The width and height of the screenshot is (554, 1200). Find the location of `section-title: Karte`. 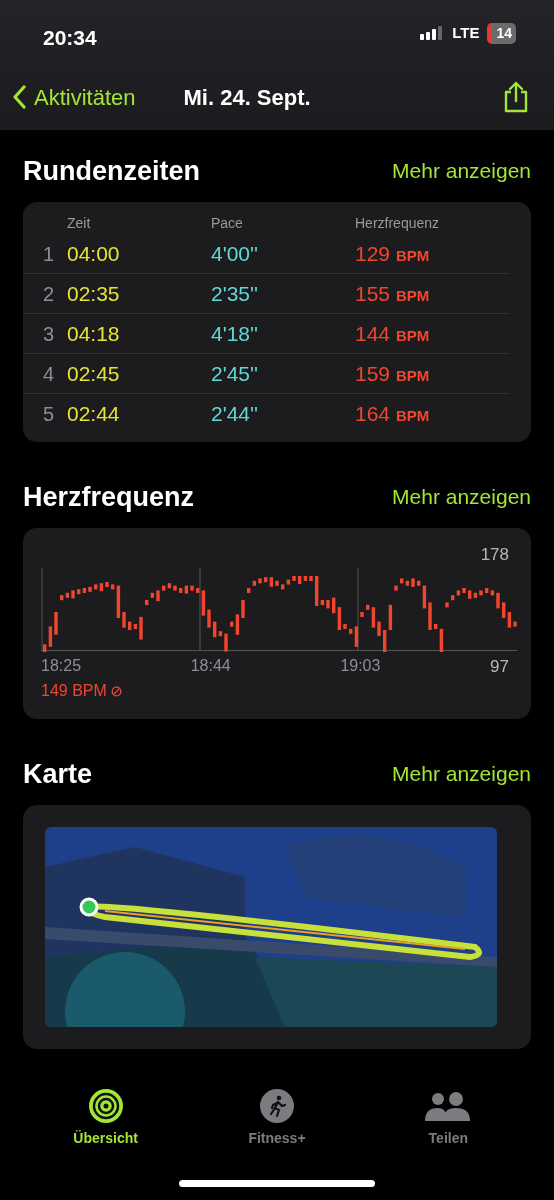

section-title: Karte is located at coordinates (58, 774).